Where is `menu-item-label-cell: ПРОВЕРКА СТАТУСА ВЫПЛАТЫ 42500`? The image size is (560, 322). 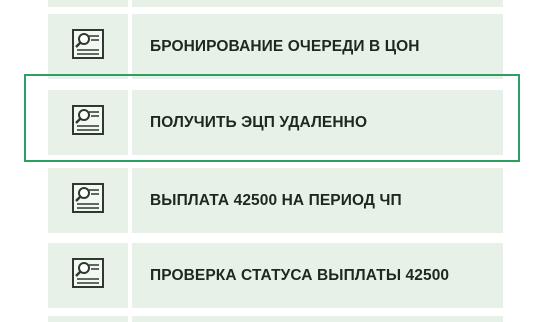 menu-item-label-cell: ПРОВЕРКА СТАТУСА ВЫПЛАТЫ 42500 is located at coordinates (317, 275).